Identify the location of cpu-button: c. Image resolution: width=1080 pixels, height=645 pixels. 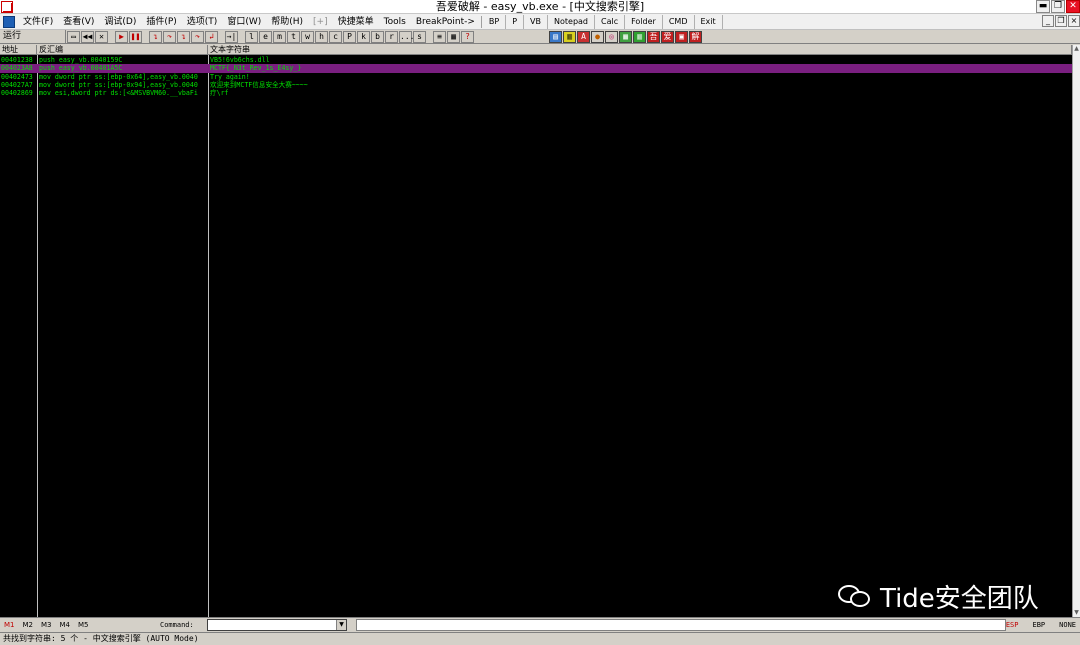
(335, 36).